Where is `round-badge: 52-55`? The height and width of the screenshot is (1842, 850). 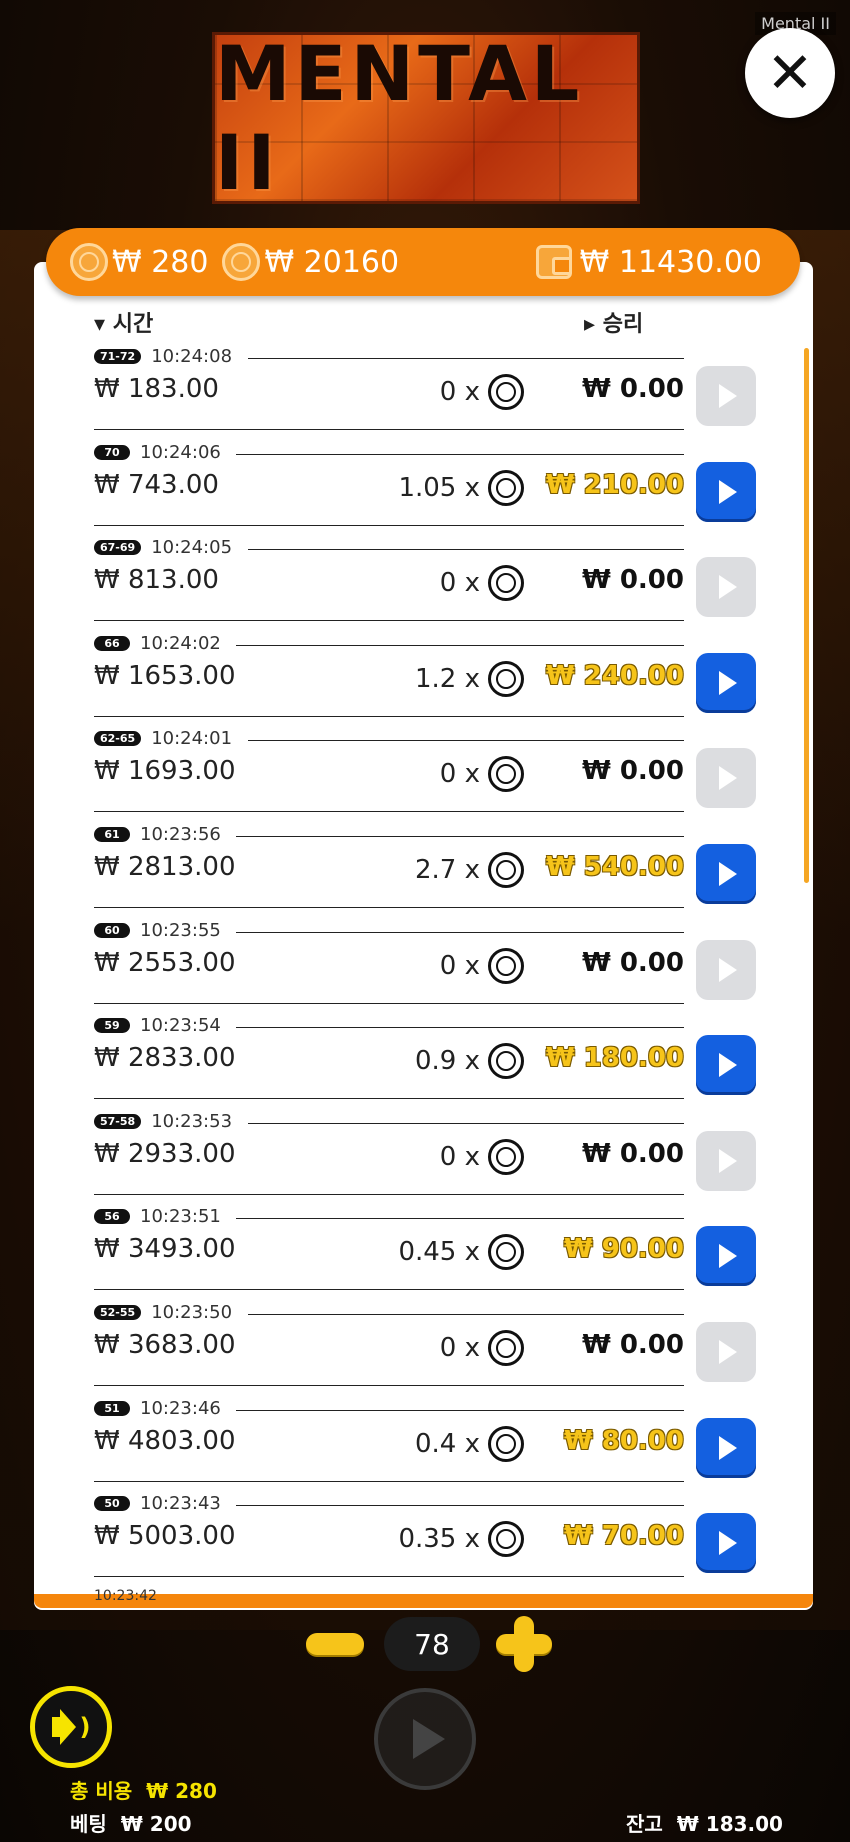 round-badge: 52-55 is located at coordinates (118, 1312).